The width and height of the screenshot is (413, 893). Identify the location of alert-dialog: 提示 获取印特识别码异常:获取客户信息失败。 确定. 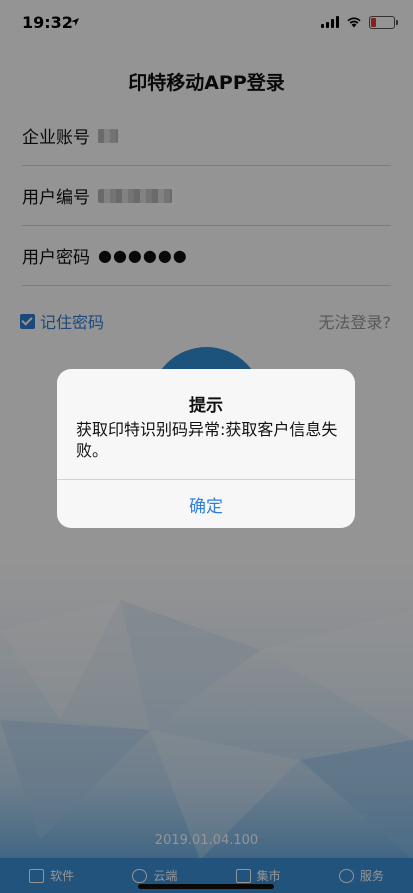
(206, 448).